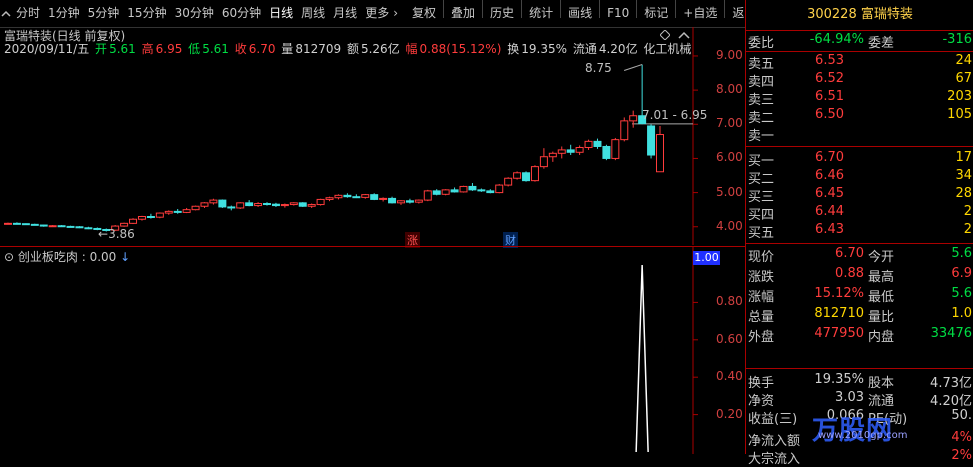  What do you see at coordinates (377, 13) in the screenshot?
I see `tab-period-9: 更多` at bounding box center [377, 13].